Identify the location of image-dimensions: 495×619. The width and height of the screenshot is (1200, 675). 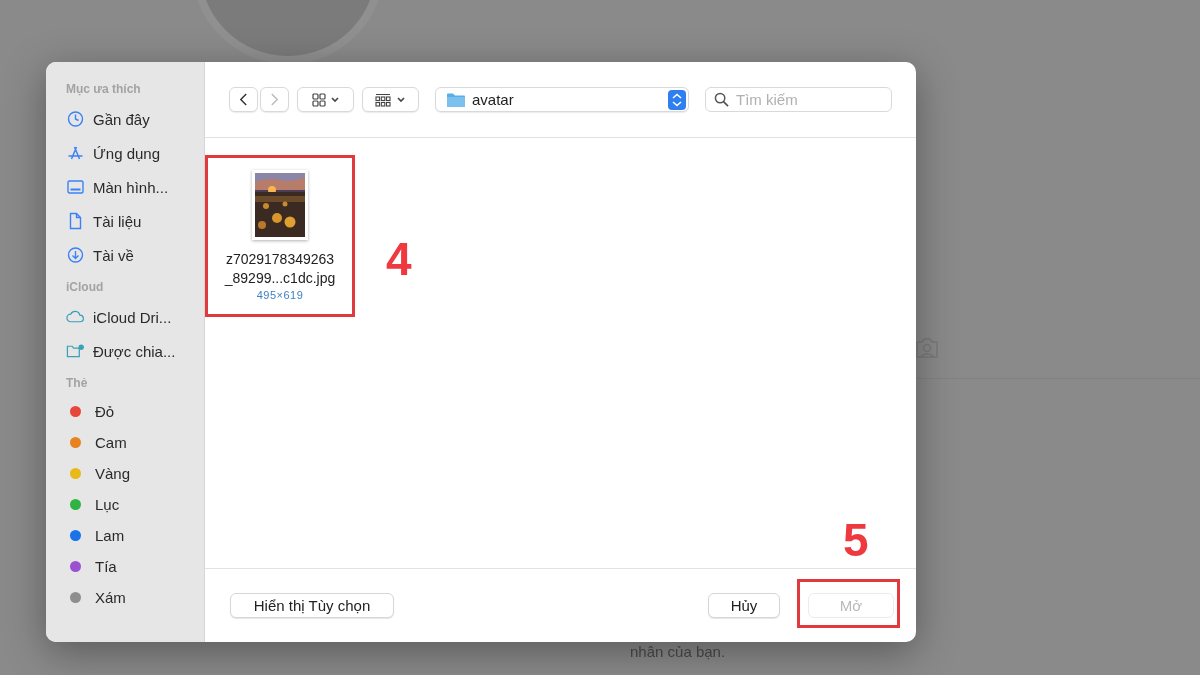
(280, 295).